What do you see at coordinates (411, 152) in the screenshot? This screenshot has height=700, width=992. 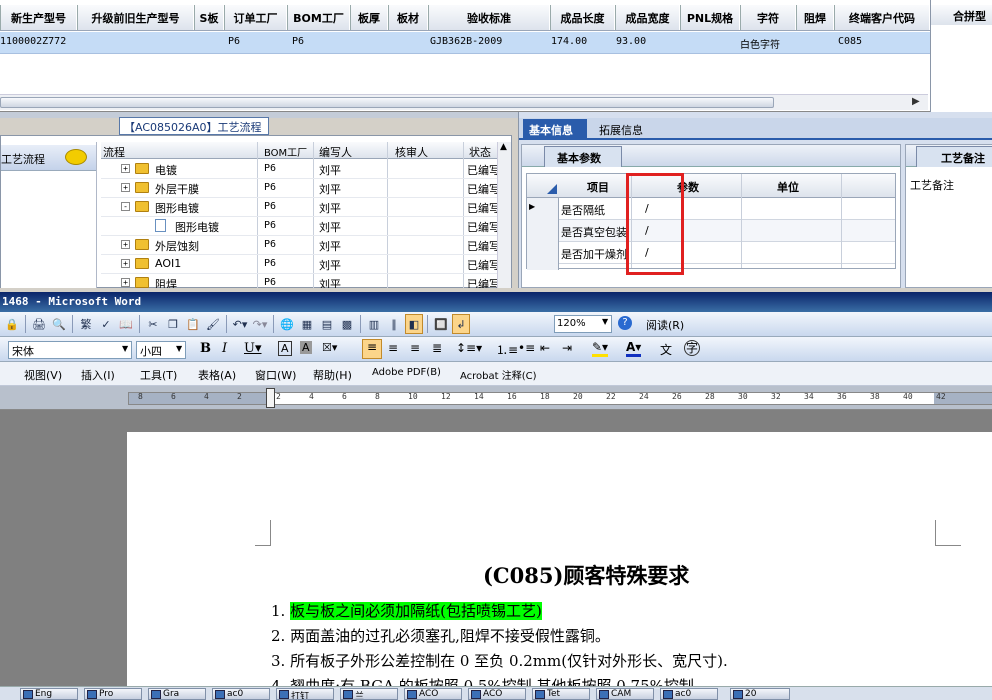 I see `col-reviewer: 核审人` at bounding box center [411, 152].